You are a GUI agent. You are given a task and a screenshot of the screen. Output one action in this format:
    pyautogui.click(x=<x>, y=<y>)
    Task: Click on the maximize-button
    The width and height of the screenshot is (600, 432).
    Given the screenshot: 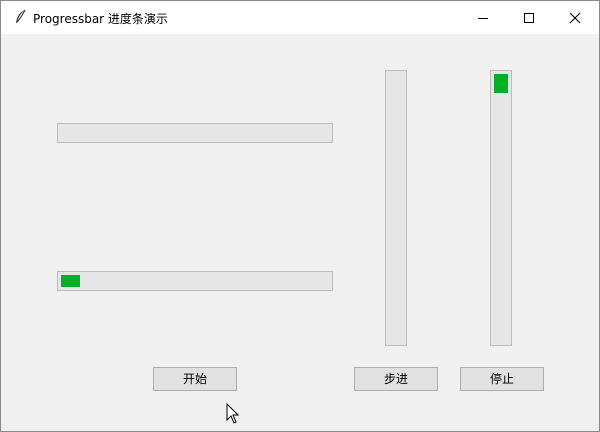 What is the action you would take?
    pyautogui.click(x=530, y=17)
    